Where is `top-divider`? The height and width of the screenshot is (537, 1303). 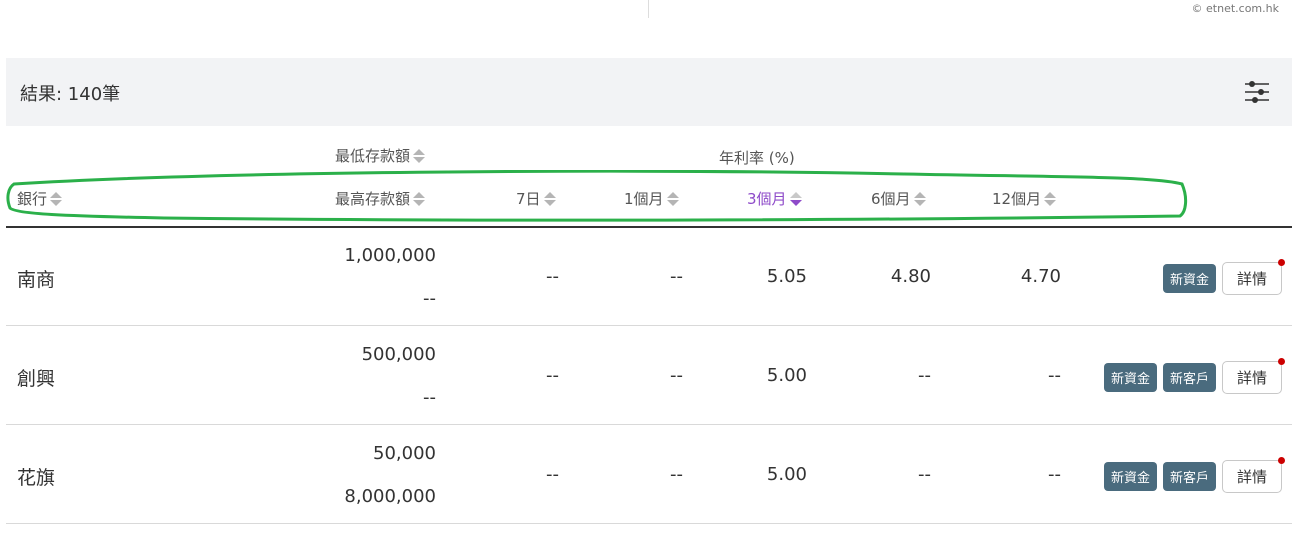 top-divider is located at coordinates (648, 9).